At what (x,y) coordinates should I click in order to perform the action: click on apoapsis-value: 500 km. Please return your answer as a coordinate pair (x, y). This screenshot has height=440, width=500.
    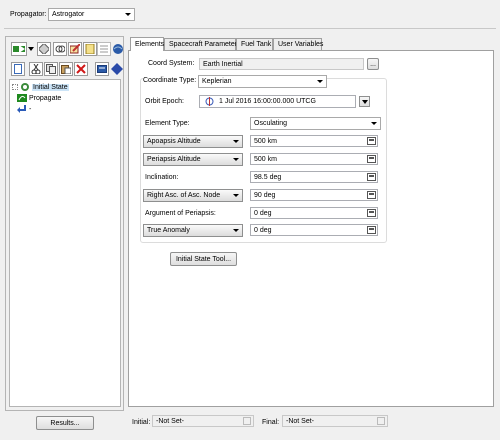
    Looking at the image, I should click on (265, 141).